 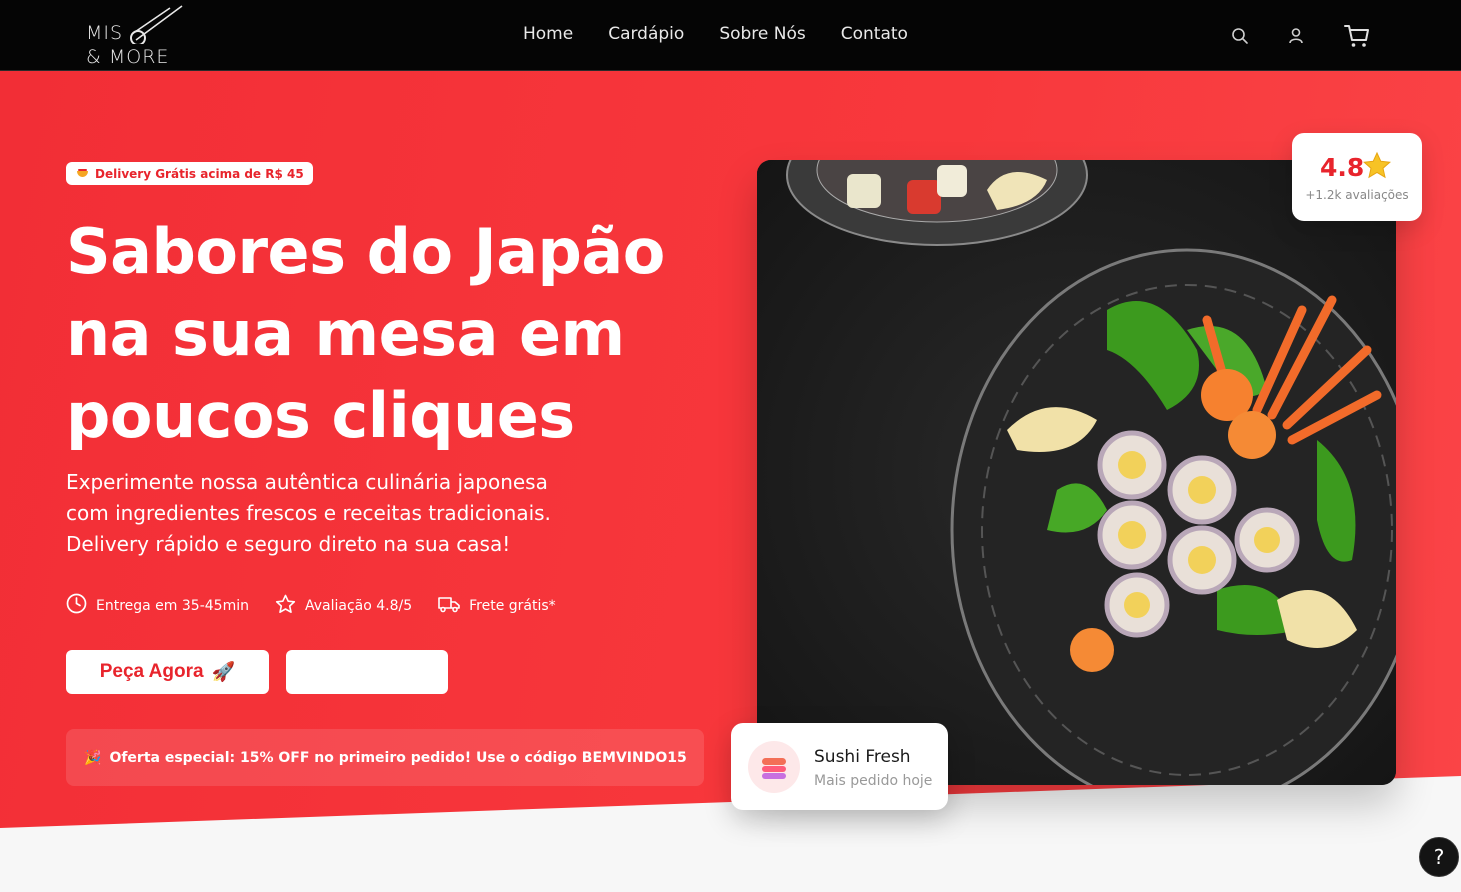 What do you see at coordinates (199, 173) in the screenshot?
I see `free-delivery-text: Delivery Grátis acima de R$ 45` at bounding box center [199, 173].